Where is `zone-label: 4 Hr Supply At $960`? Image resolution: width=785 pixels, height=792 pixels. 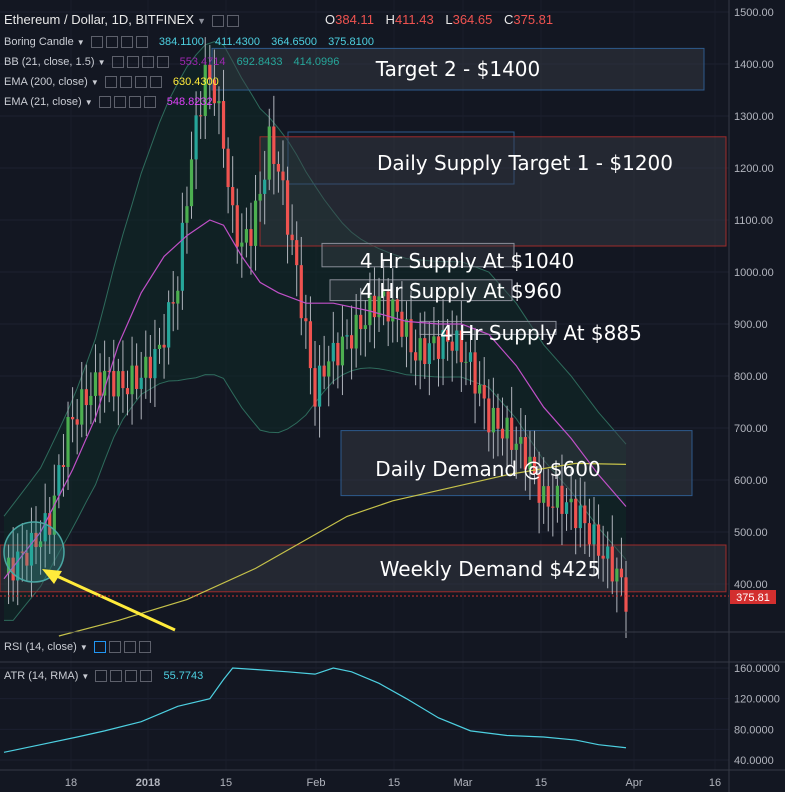
zone-label: 4 Hr Supply At $960 is located at coordinates (461, 291).